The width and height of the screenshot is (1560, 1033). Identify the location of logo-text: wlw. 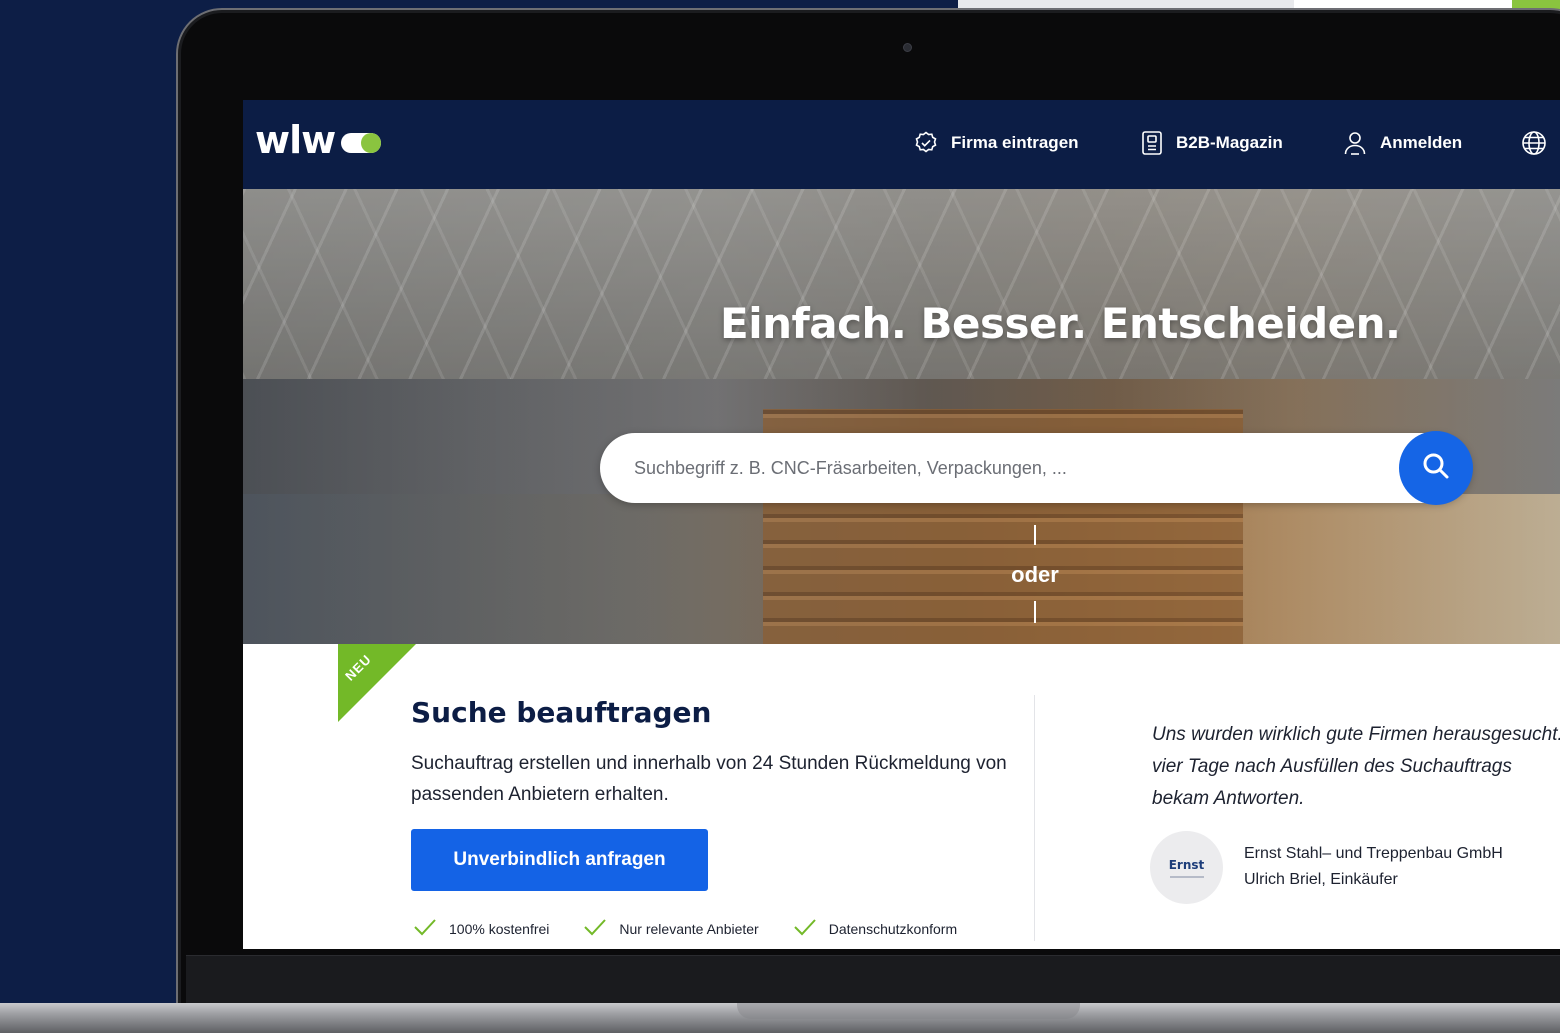
(295, 140).